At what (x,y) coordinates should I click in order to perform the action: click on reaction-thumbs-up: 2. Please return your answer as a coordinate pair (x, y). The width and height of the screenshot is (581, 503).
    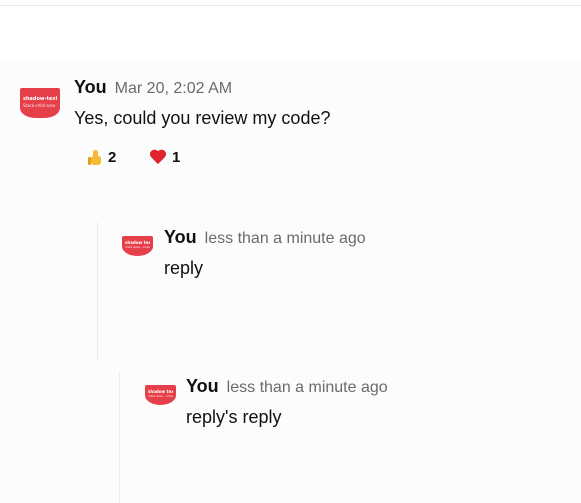
    Looking at the image, I should click on (102, 157).